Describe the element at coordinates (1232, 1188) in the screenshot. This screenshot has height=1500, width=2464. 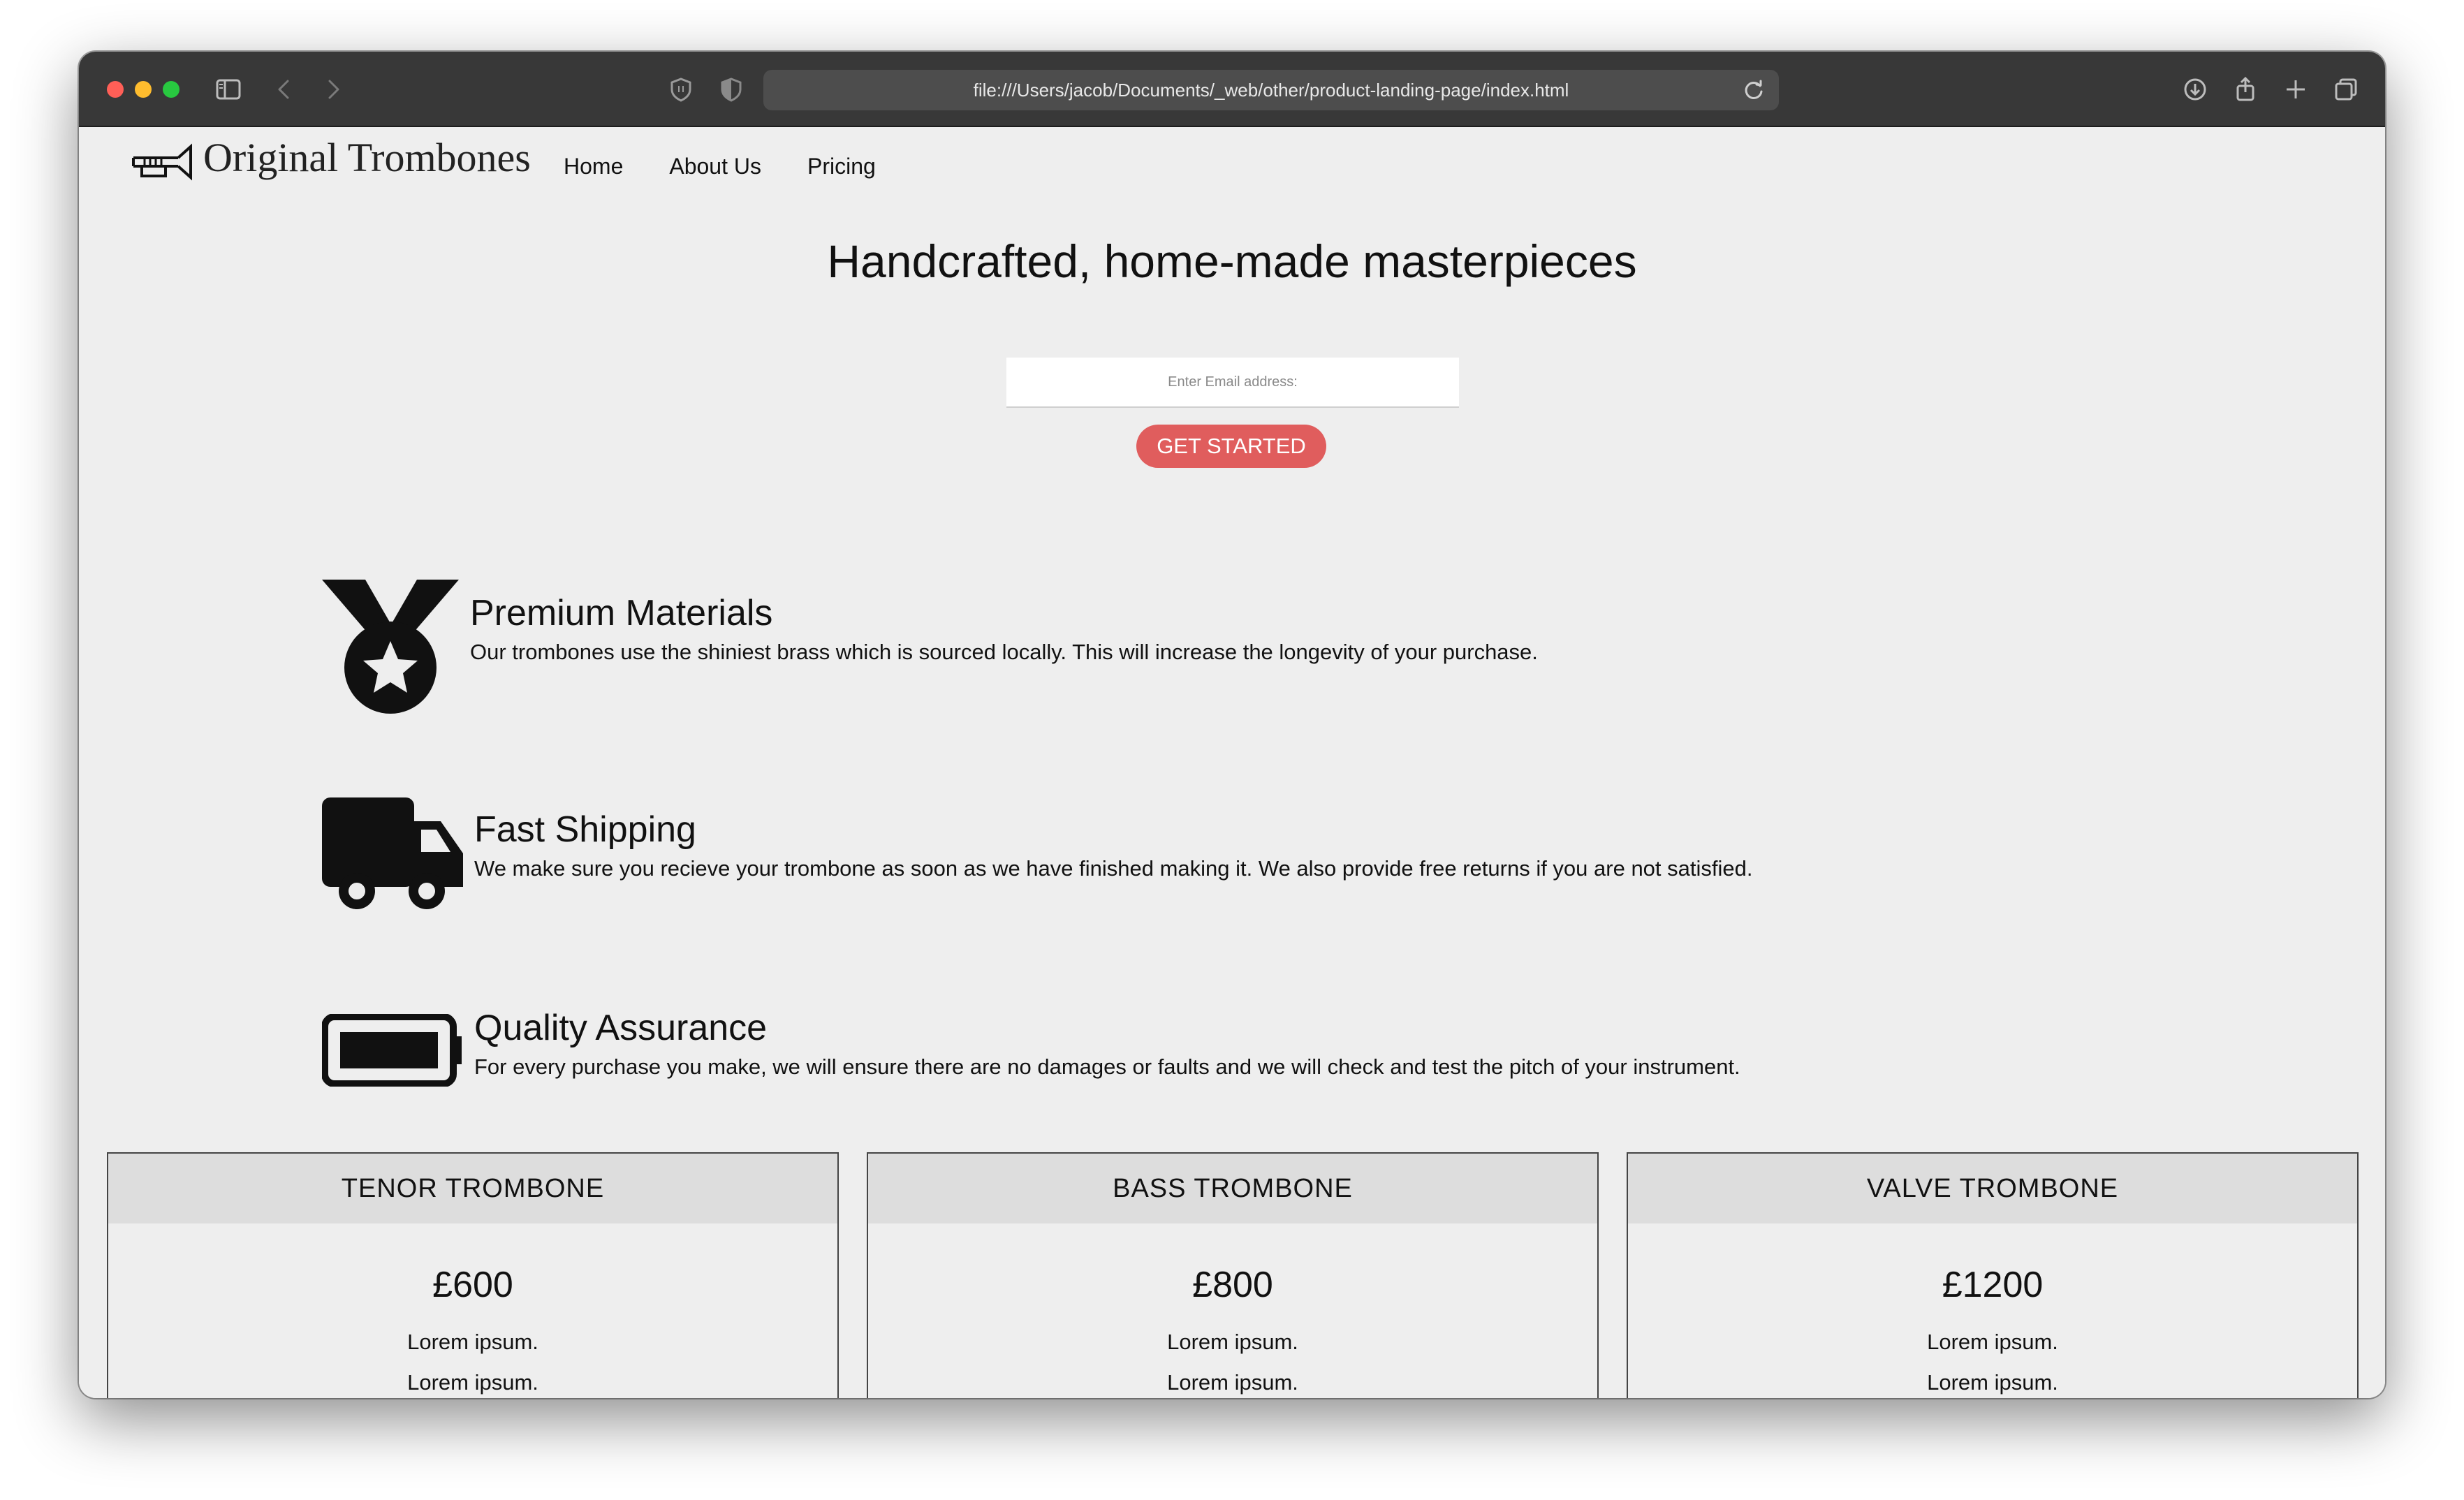
I see `pricing-card-title: BASS TROMBONE` at that location.